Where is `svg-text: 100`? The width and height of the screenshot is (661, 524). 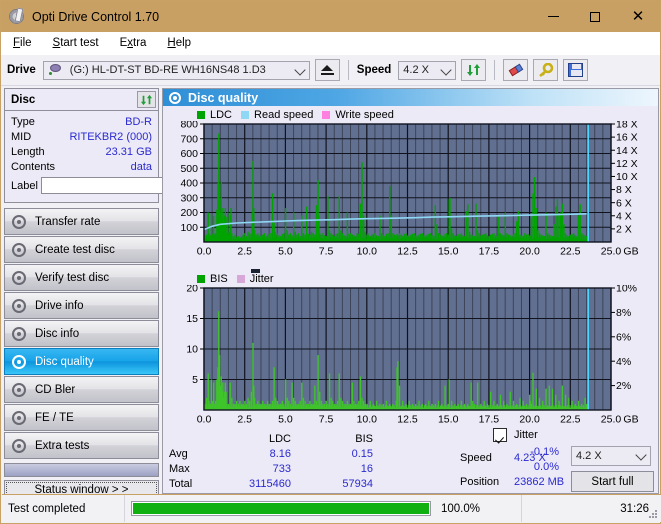
svg-text: 100 is located at coordinates (189, 228).